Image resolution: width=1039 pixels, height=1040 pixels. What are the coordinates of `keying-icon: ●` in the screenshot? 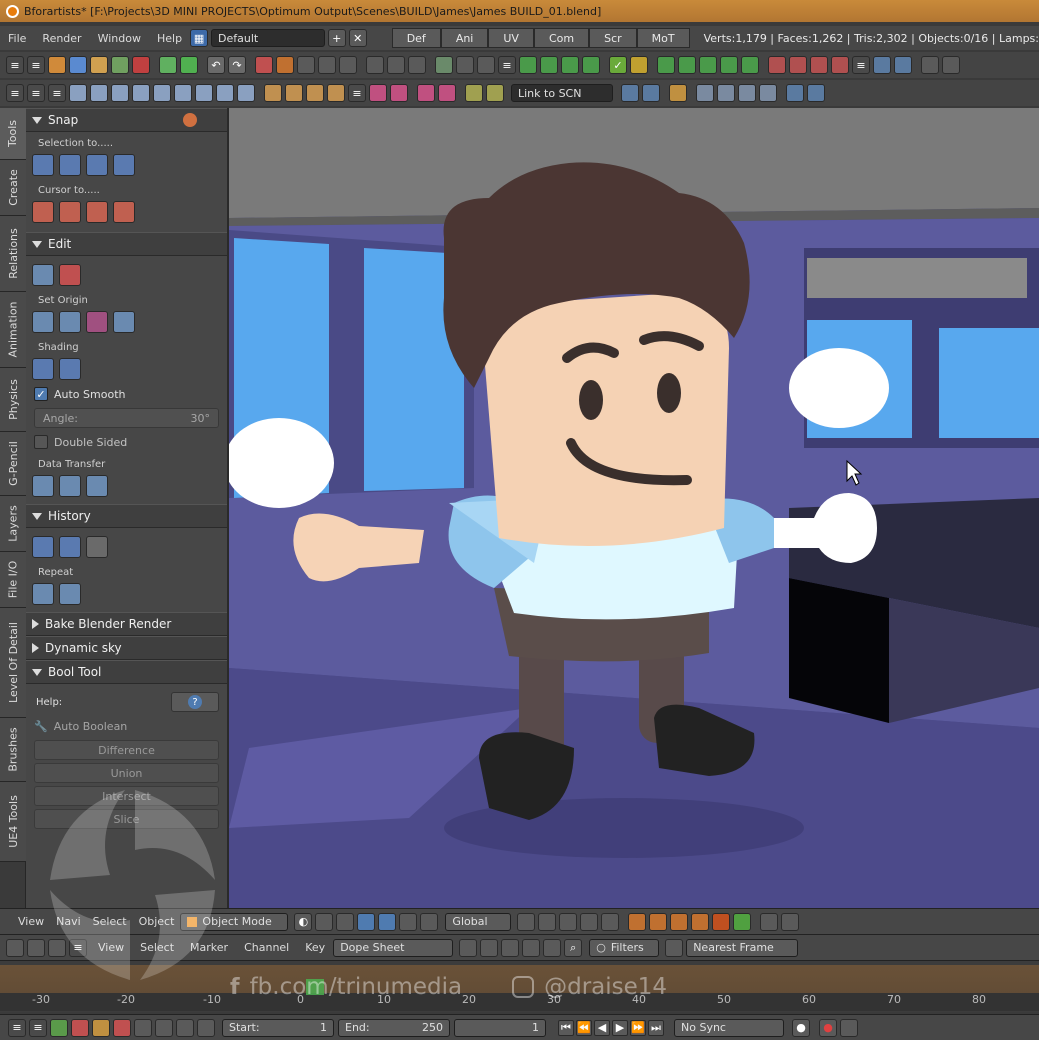 It's located at (801, 1027).